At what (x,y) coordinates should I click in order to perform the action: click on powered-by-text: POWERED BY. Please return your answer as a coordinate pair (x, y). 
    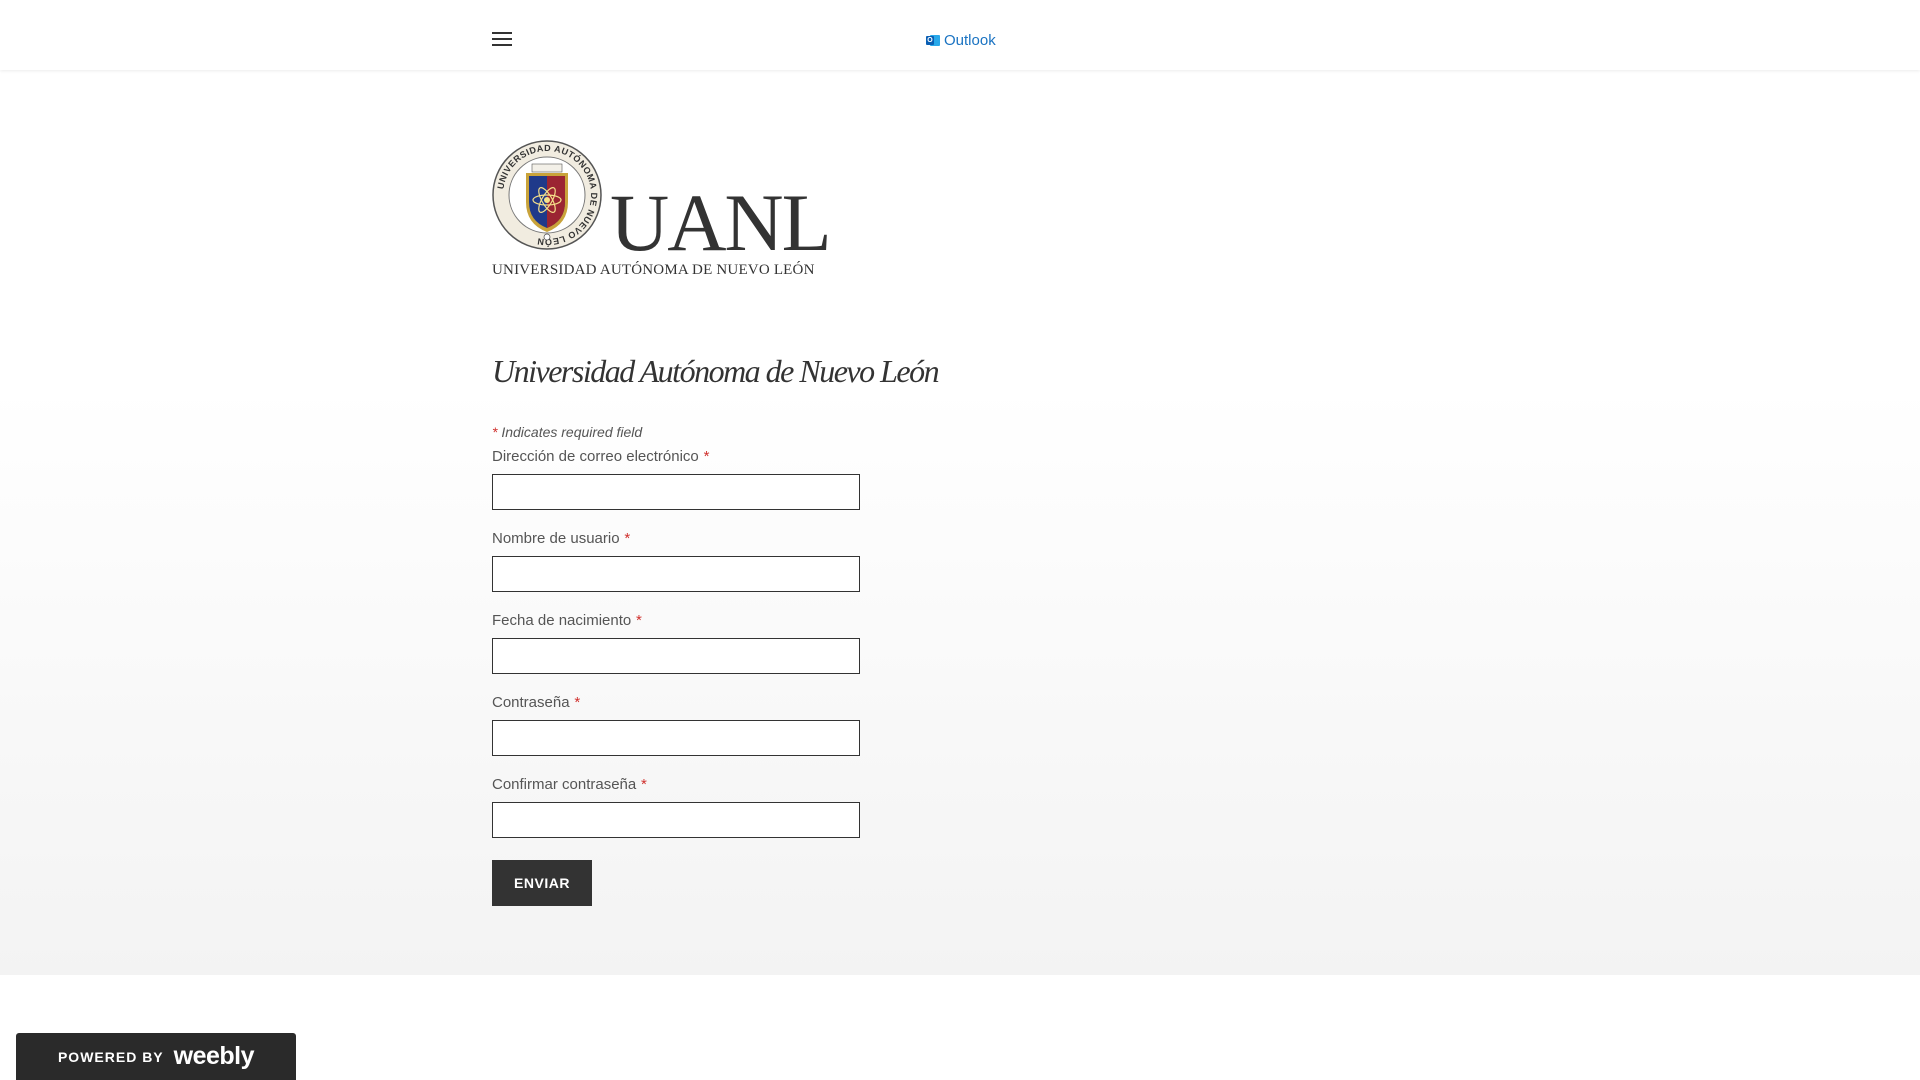
    Looking at the image, I should click on (110, 1056).